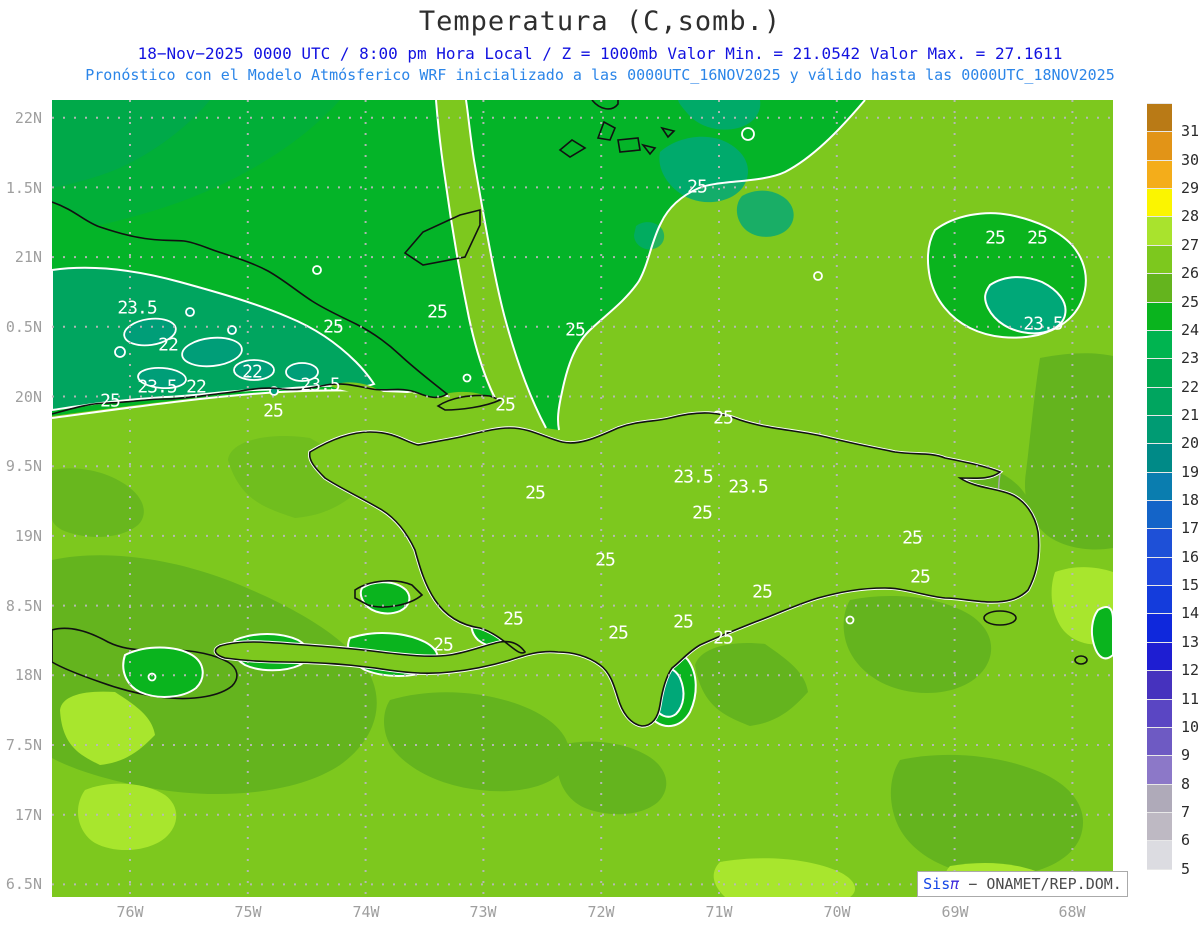  What do you see at coordinates (1190, 698) in the screenshot?
I see `colorbar-tick-label: 11` at bounding box center [1190, 698].